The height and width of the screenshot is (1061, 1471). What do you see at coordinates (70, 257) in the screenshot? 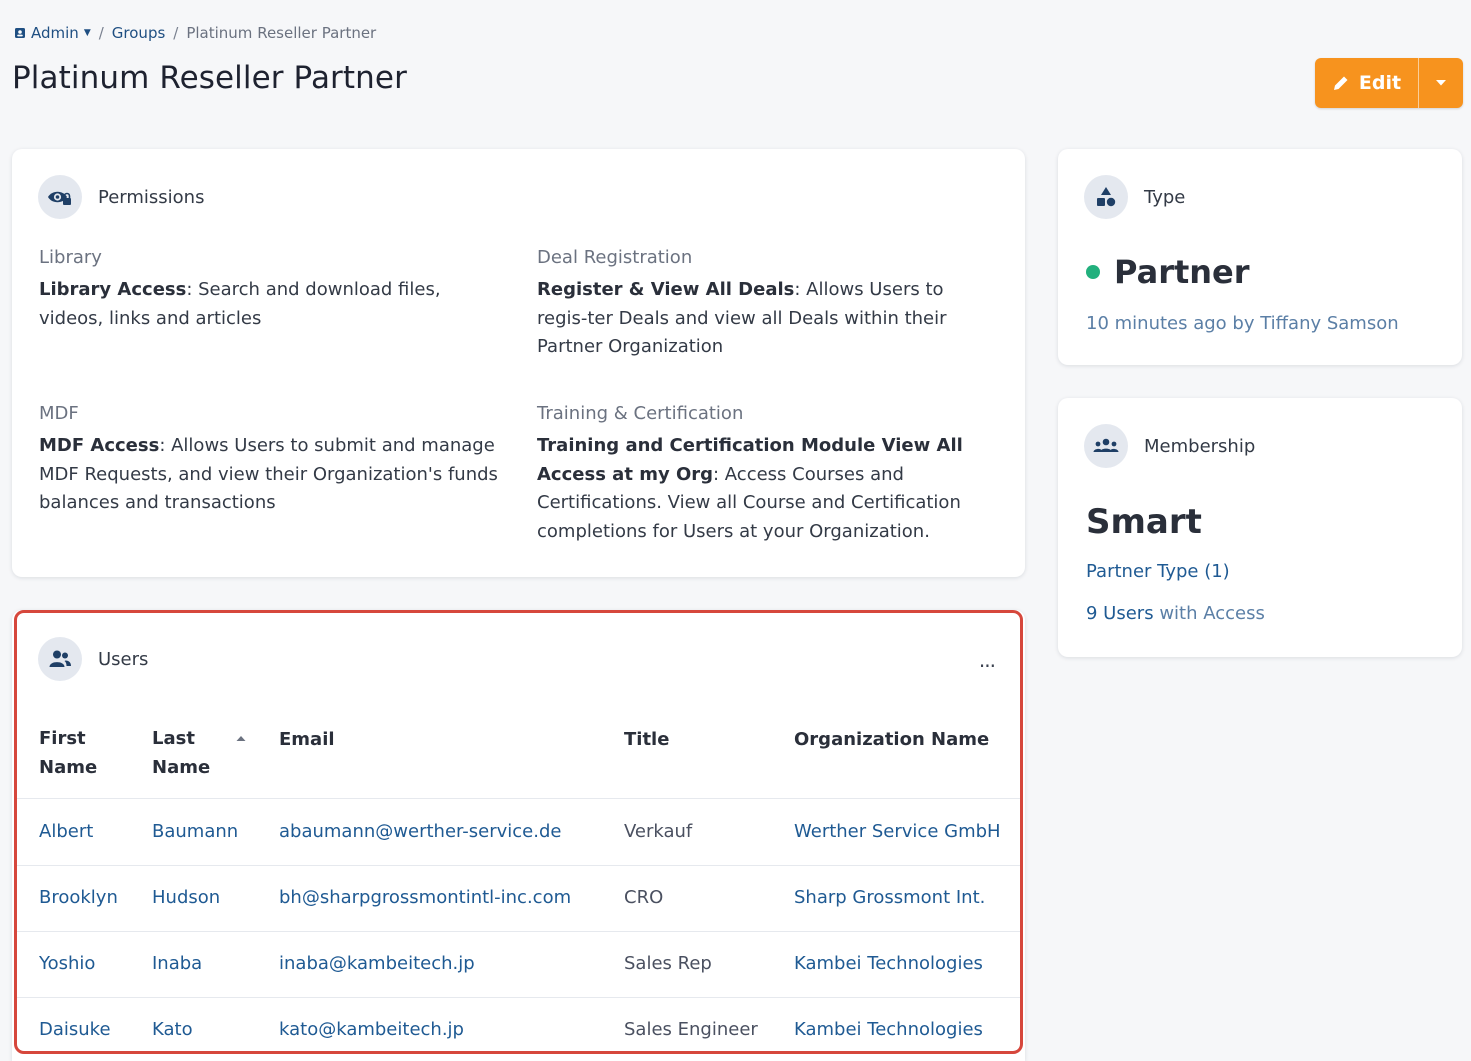
I see `permission-label: Library` at bounding box center [70, 257].